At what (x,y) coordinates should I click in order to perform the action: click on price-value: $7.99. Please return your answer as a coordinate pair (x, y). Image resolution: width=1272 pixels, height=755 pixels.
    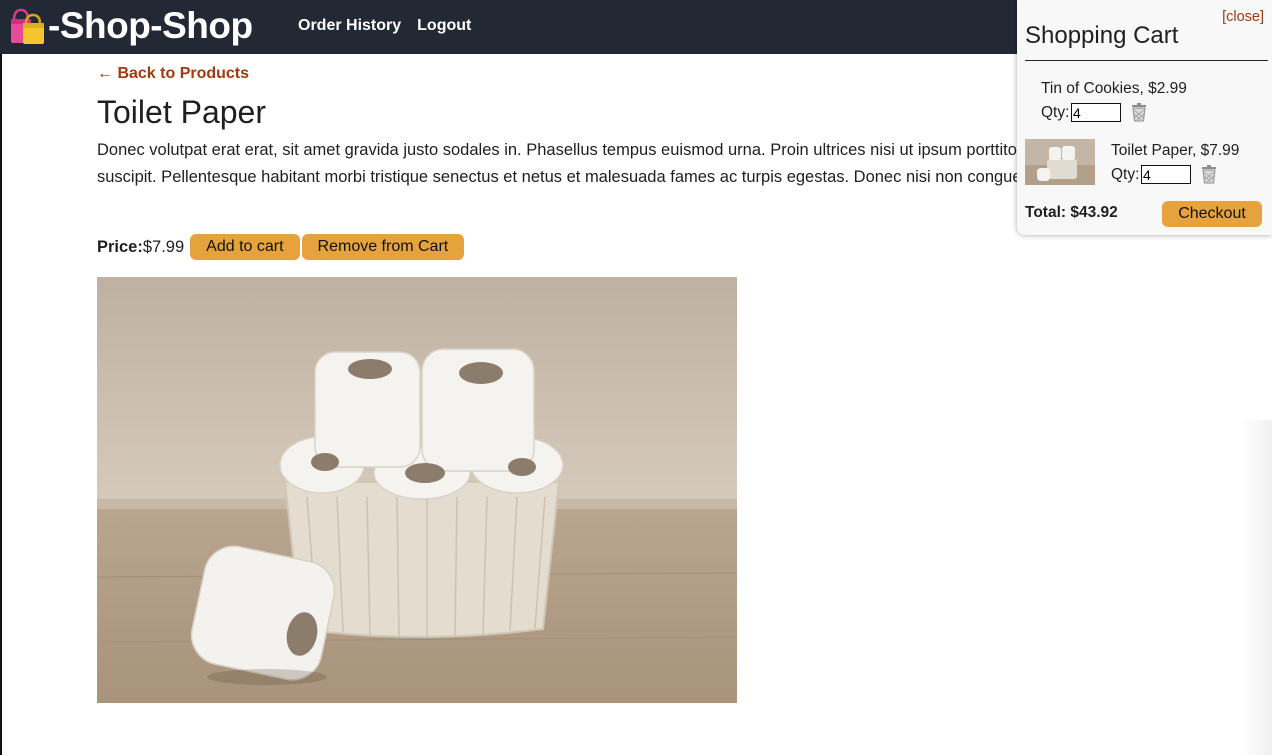
    Looking at the image, I should click on (163, 246).